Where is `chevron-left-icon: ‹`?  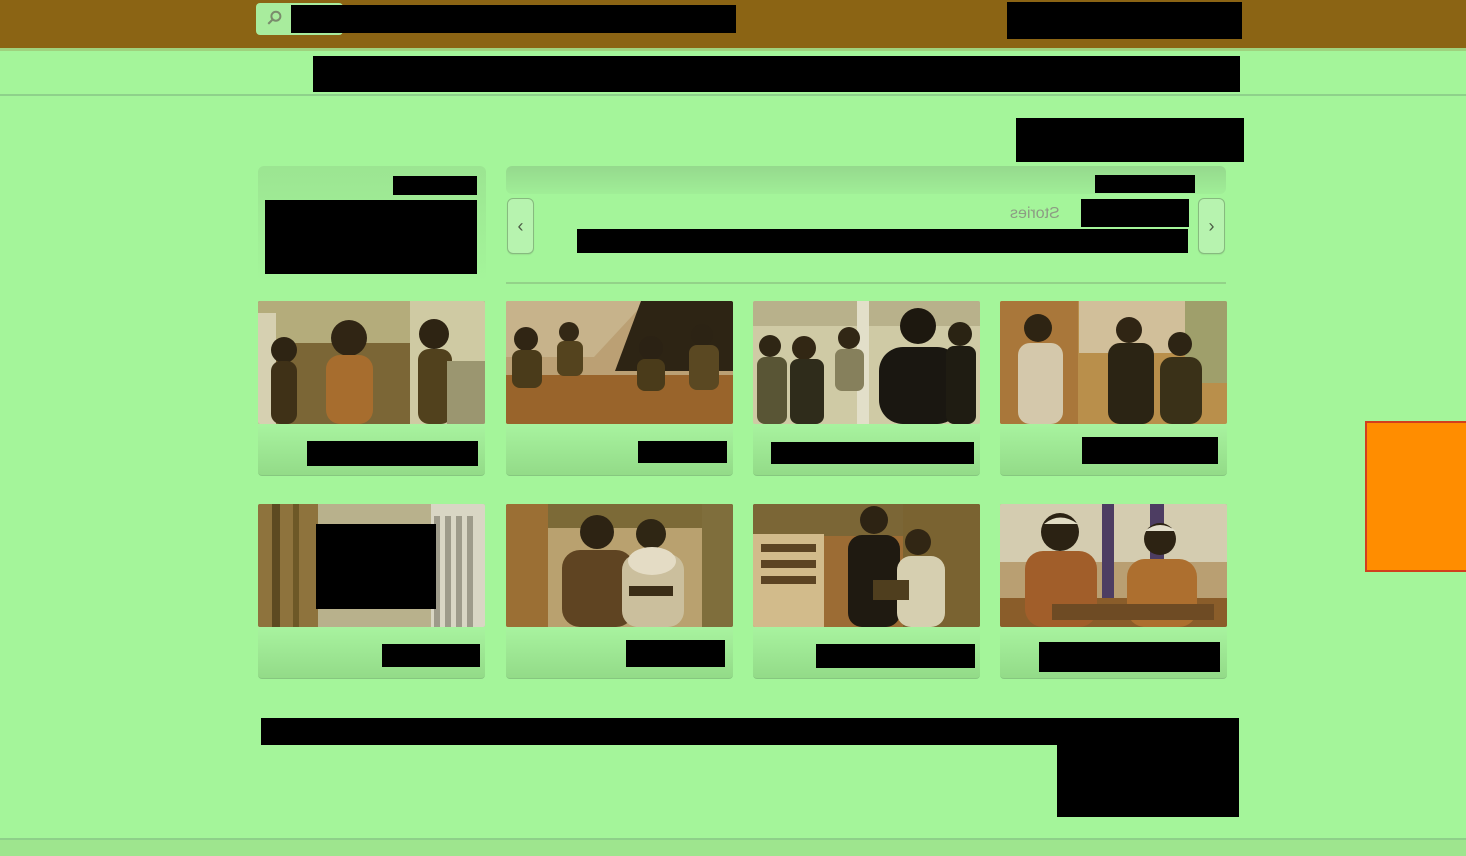
chevron-left-icon: ‹ is located at coordinates (520, 226).